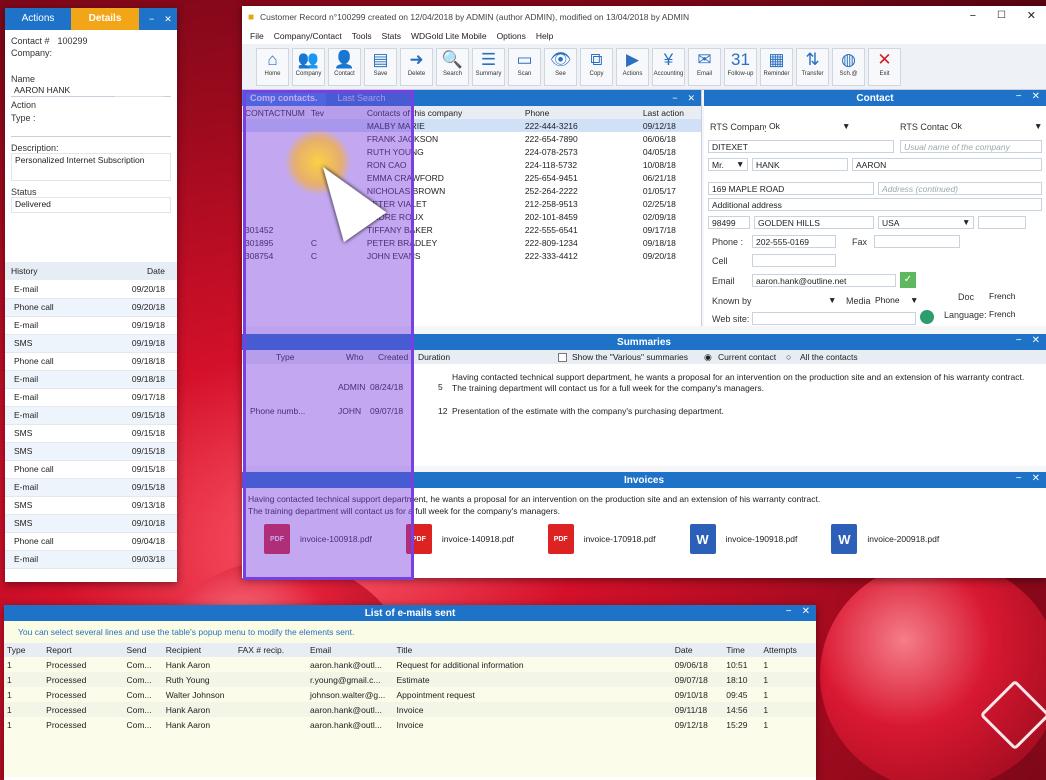 This screenshot has width=1046, height=780. What do you see at coordinates (488, 66) in the screenshot?
I see `toolbar-button: ☰ Summary` at bounding box center [488, 66].